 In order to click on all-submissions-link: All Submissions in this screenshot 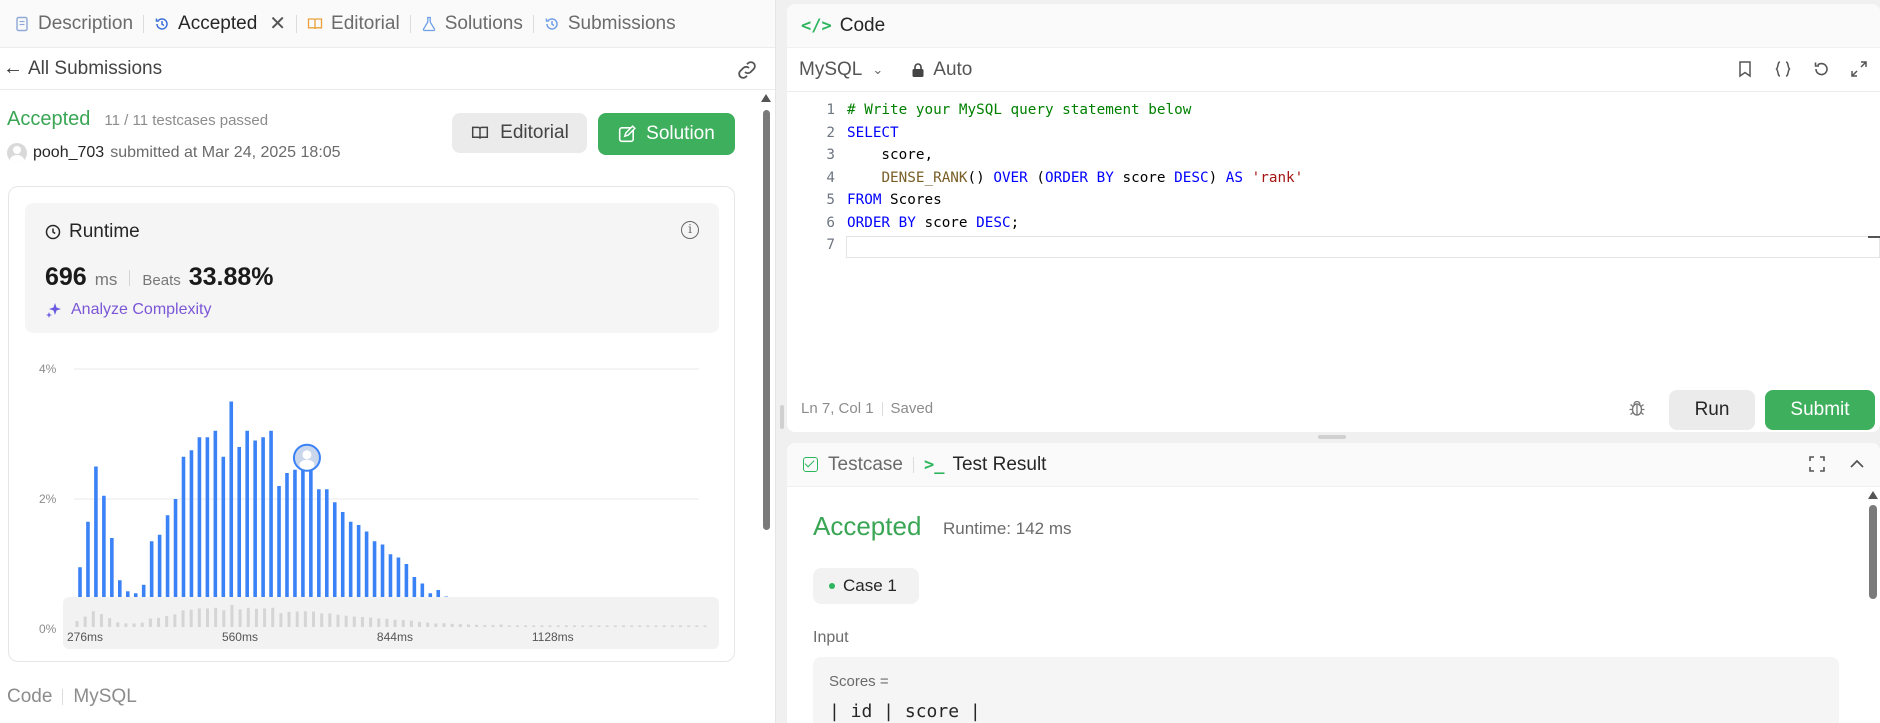, I will do `click(95, 69)`.